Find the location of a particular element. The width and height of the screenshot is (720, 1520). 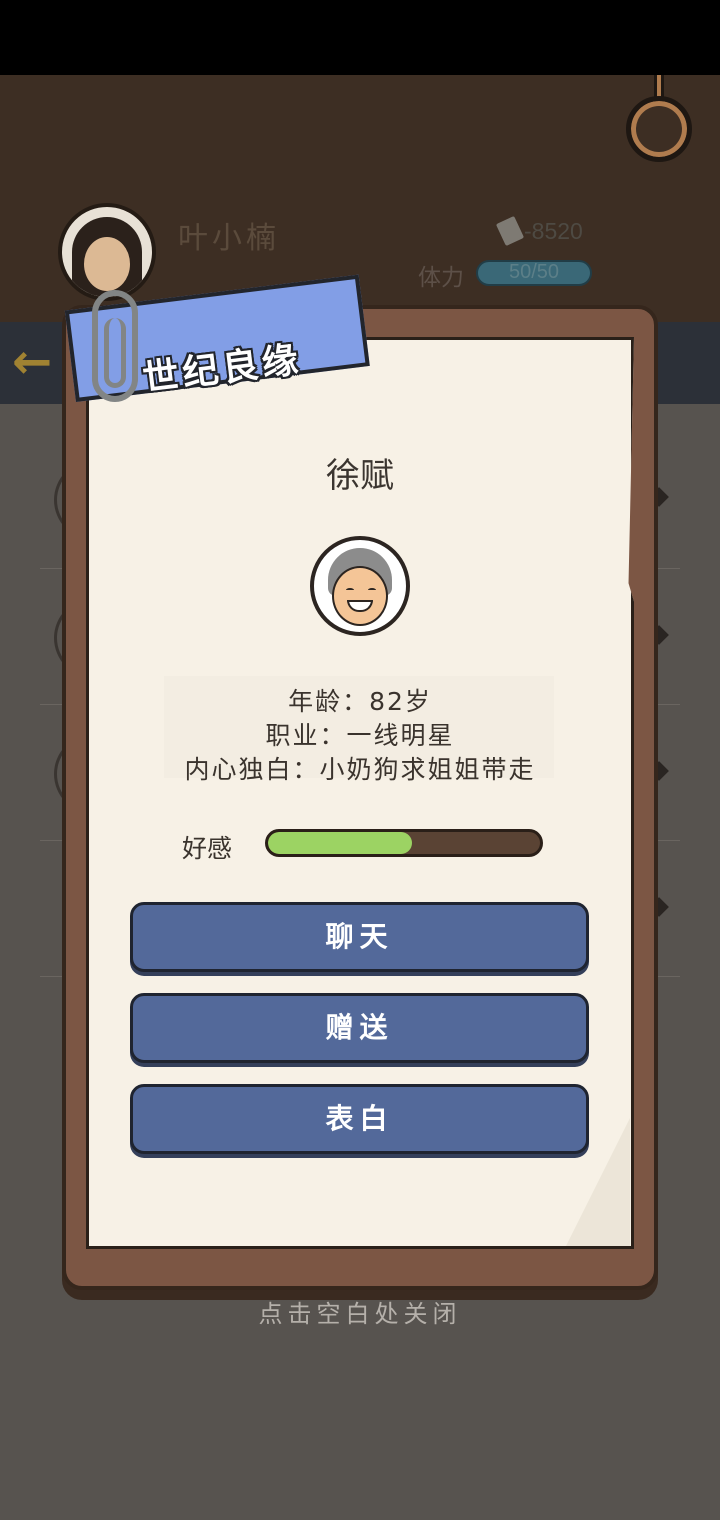

character-name: 徐赋 is located at coordinates (360, 476).